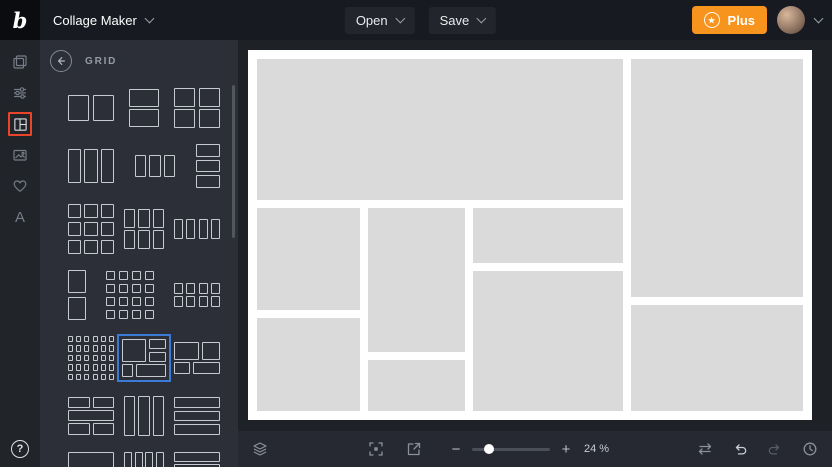 This screenshot has width=832, height=467. What do you see at coordinates (400, 18) in the screenshot?
I see `chevron-down-icon` at bounding box center [400, 18].